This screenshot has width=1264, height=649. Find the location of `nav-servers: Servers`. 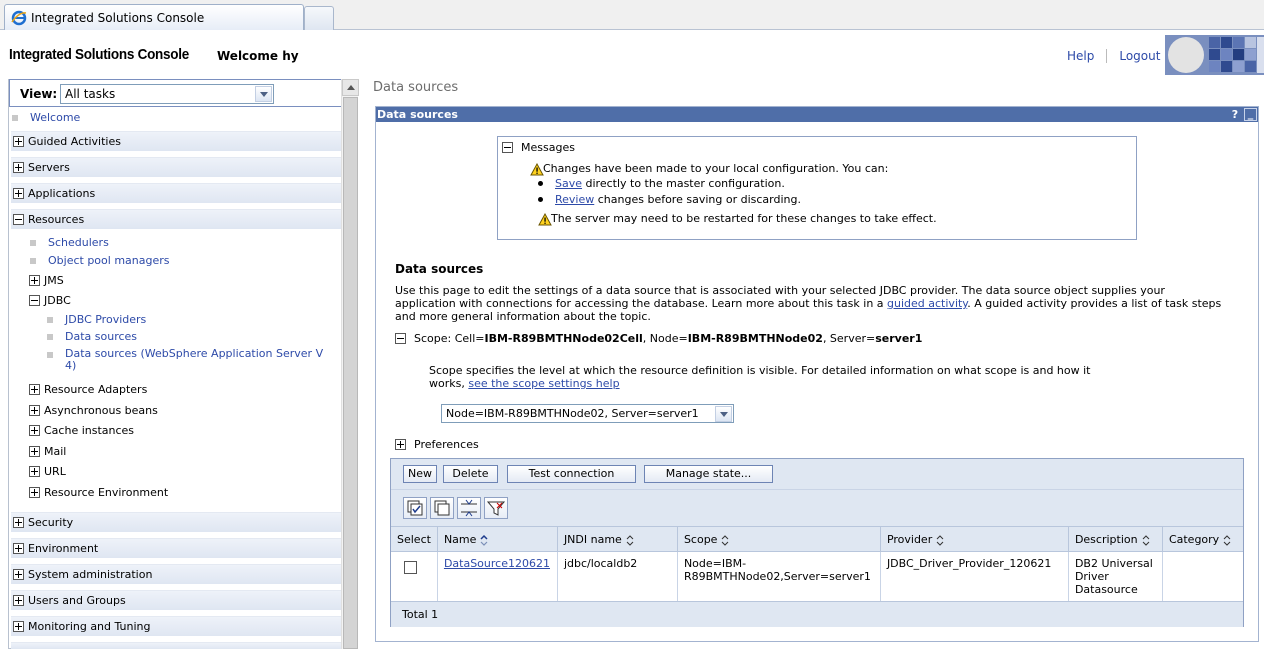

nav-servers: Servers is located at coordinates (41, 167).